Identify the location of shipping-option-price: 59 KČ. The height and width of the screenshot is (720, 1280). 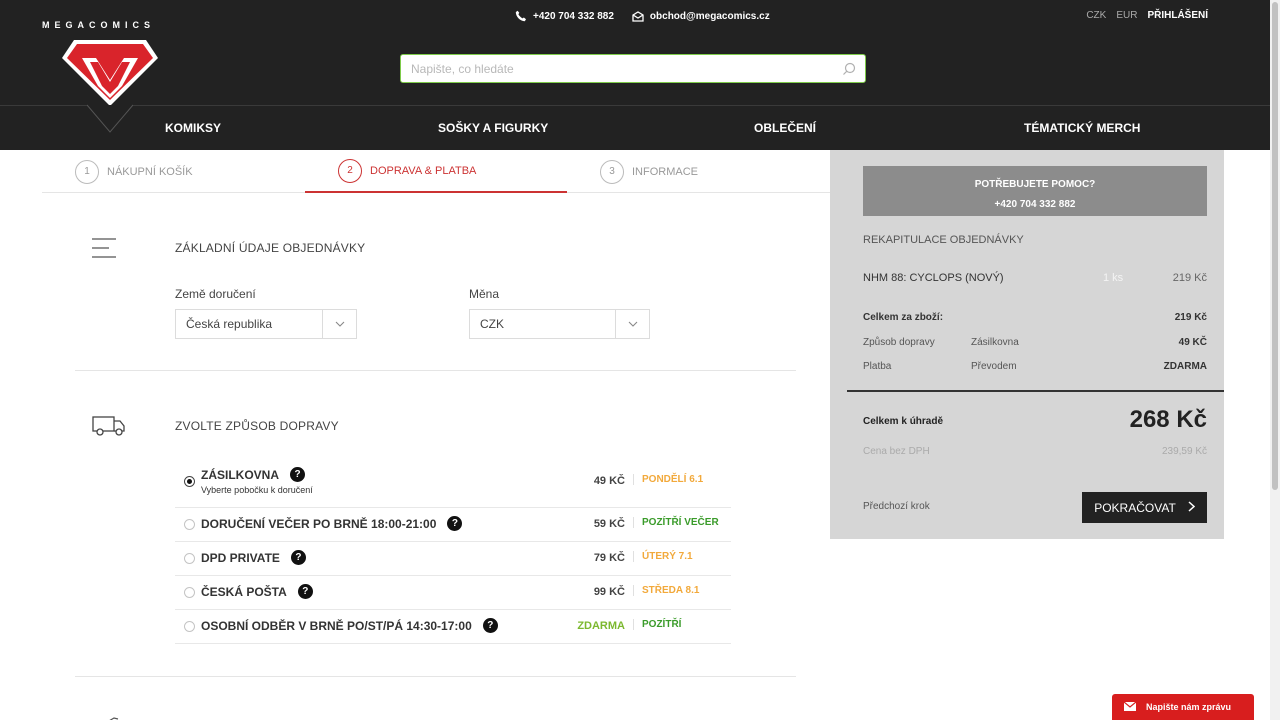
(609, 524).